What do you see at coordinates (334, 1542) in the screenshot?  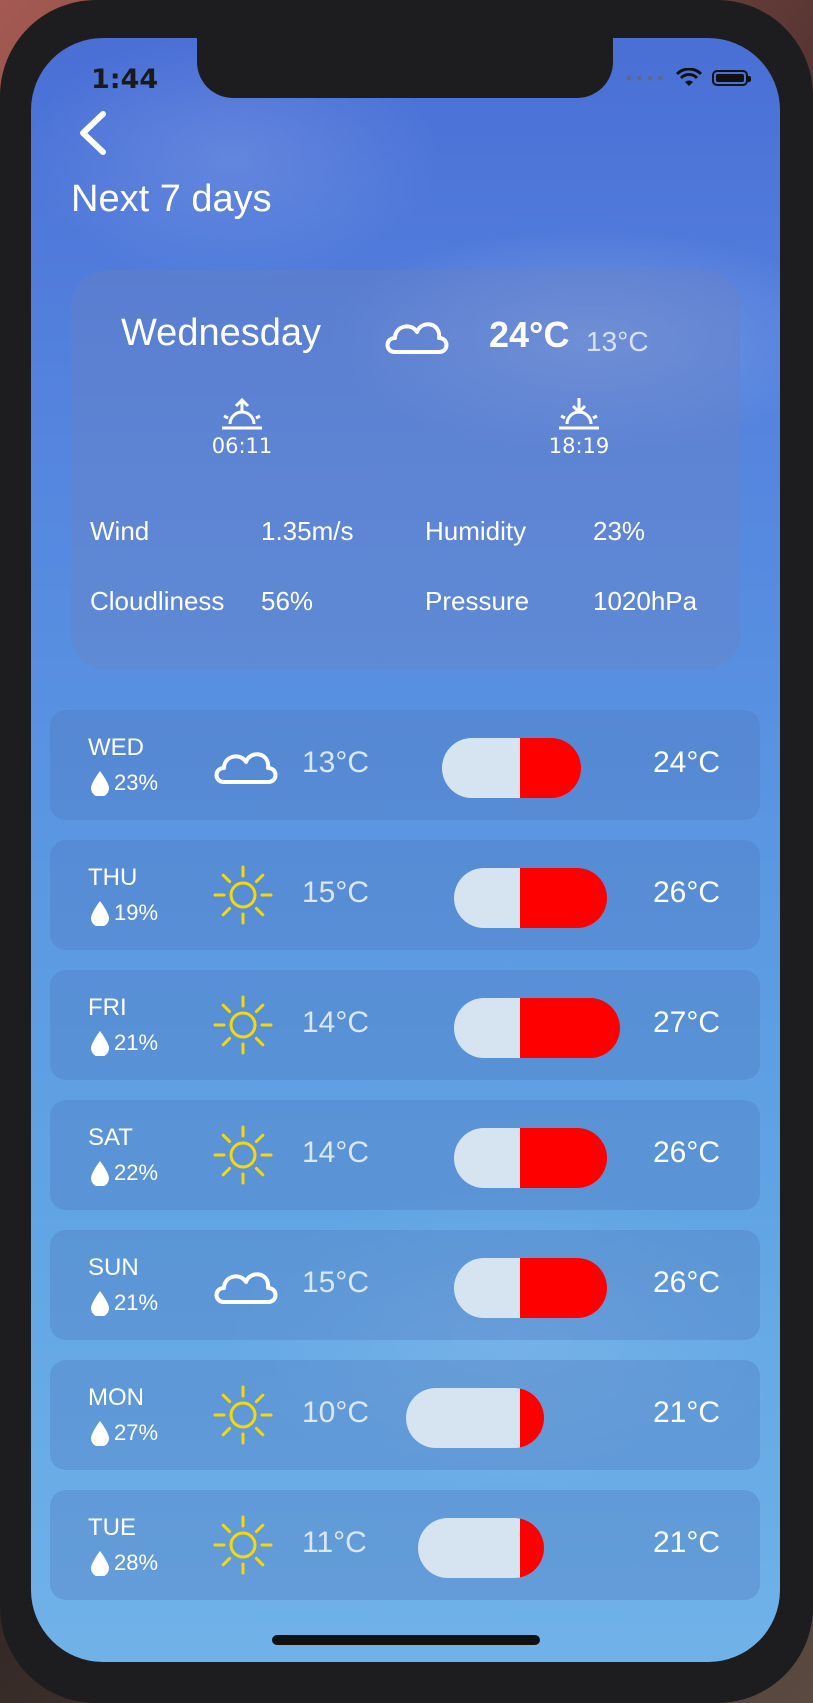 I see `forecast-low: 11°C` at bounding box center [334, 1542].